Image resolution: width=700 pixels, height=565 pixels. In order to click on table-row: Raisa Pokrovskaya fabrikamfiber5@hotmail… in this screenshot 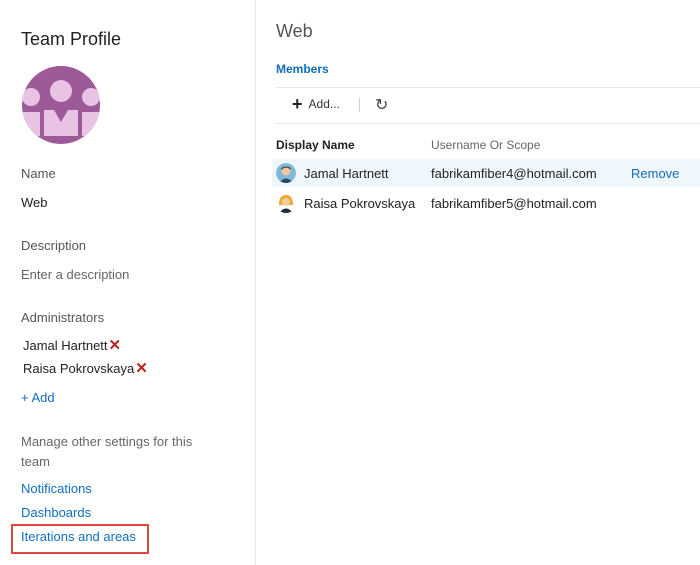, I will do `click(486, 203)`.